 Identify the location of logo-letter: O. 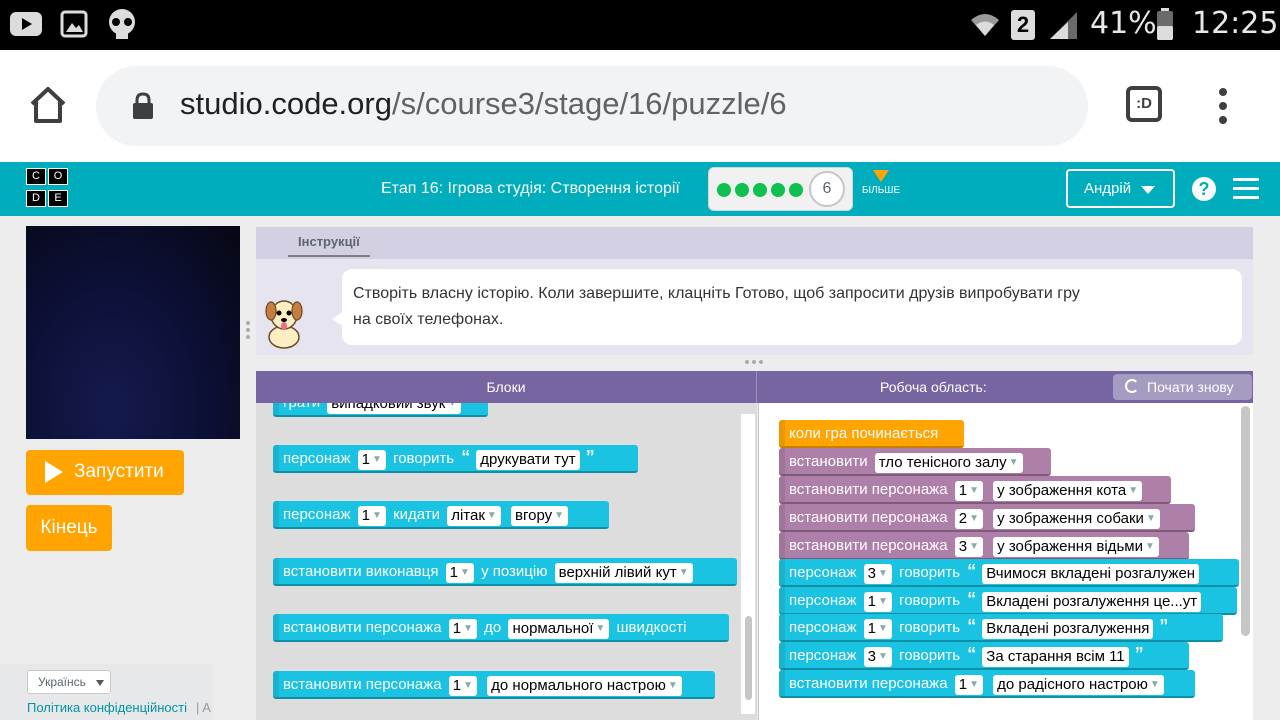
(58, 176).